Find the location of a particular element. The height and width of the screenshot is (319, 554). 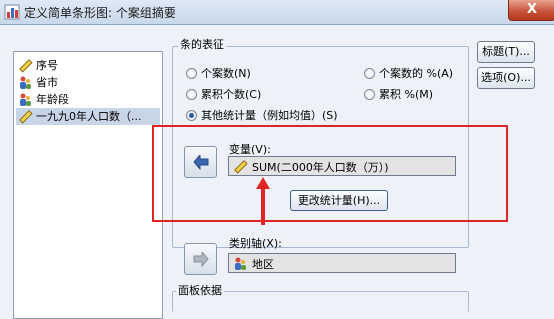

radio-dot-selected is located at coordinates (191, 115).